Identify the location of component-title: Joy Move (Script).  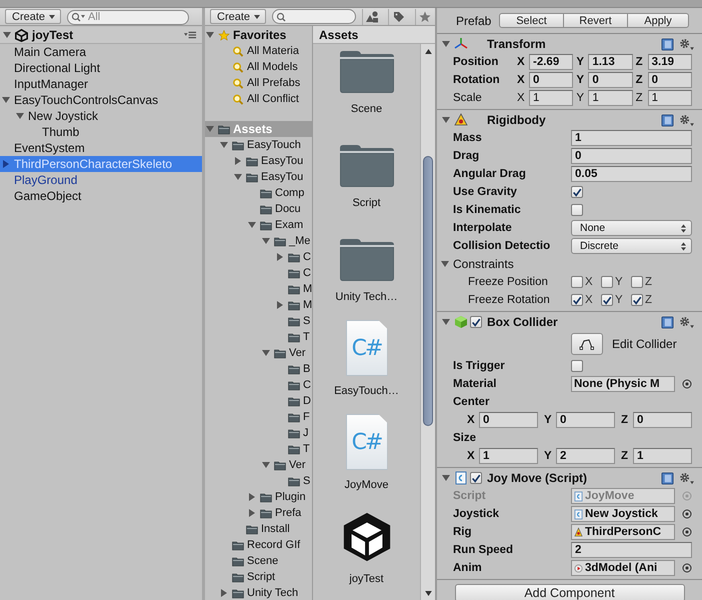
(537, 478).